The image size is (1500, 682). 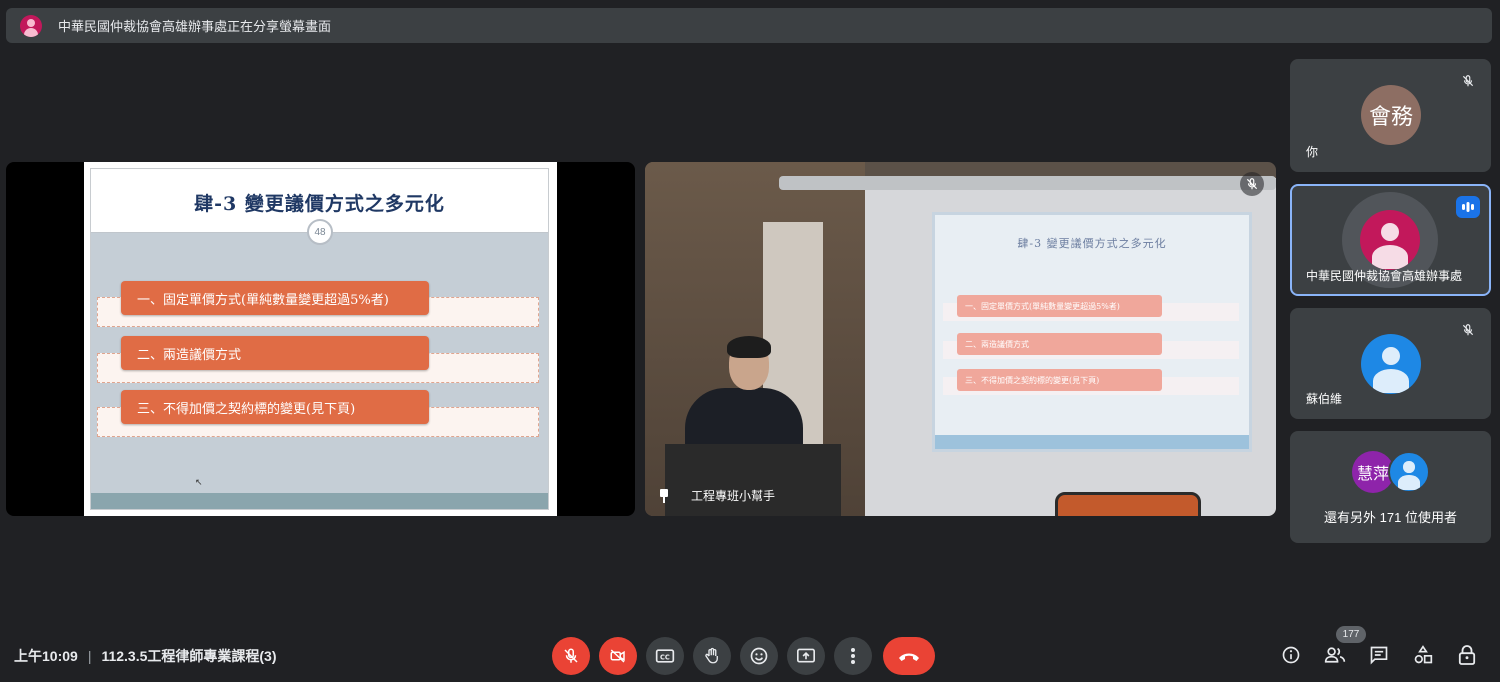 I want to click on camera-off-icon, so click(x=617, y=656).